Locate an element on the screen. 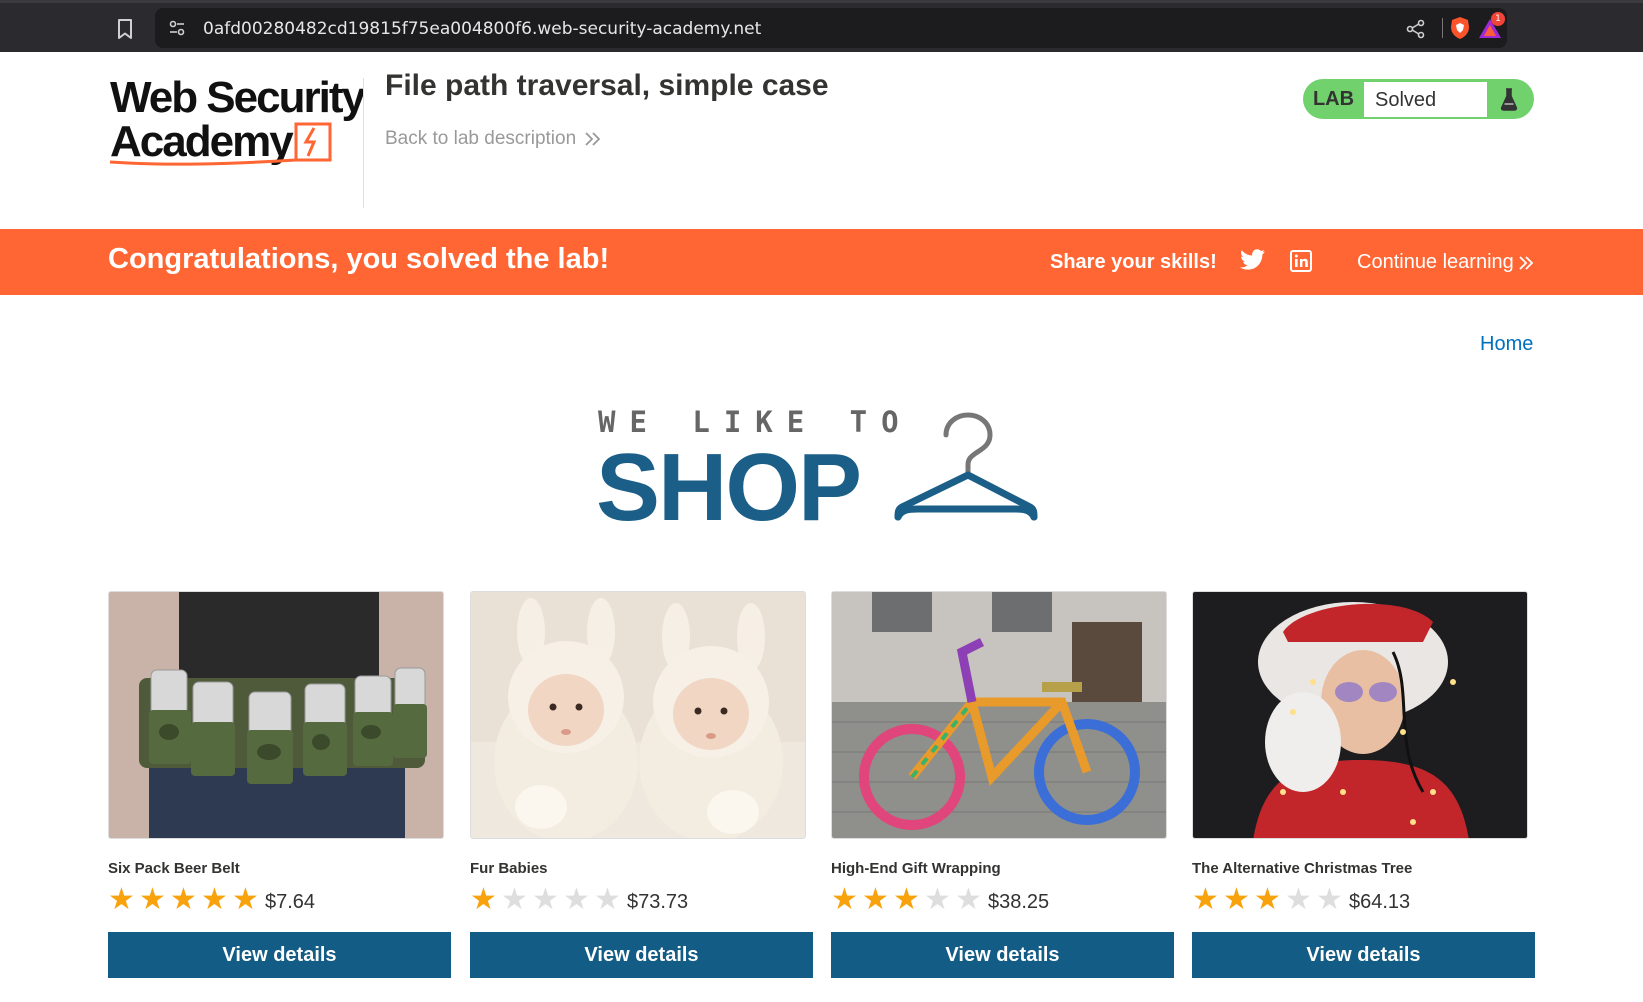 This screenshot has height=1002, width=1643. product-name: The Alternative Christmas Tree is located at coordinates (1302, 868).